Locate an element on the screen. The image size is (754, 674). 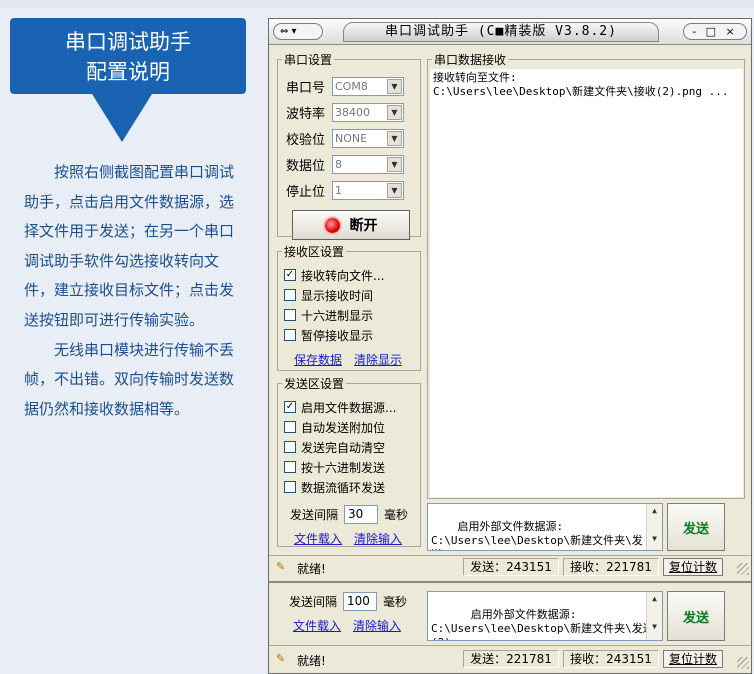
serial-settings-legend: 串口设置 is located at coordinates (308, 60).